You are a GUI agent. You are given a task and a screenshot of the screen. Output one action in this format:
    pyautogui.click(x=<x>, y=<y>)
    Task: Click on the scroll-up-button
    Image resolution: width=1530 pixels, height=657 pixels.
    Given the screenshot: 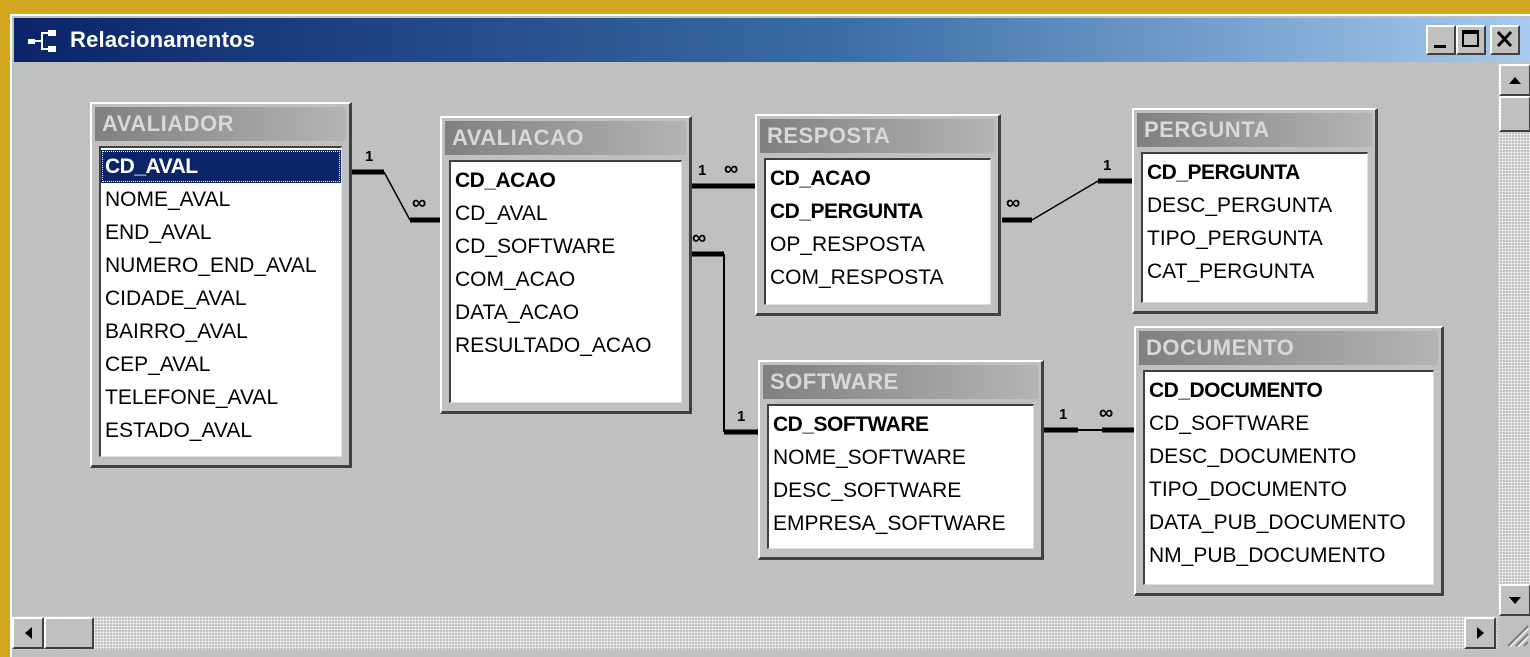 What is the action you would take?
    pyautogui.click(x=1514, y=80)
    